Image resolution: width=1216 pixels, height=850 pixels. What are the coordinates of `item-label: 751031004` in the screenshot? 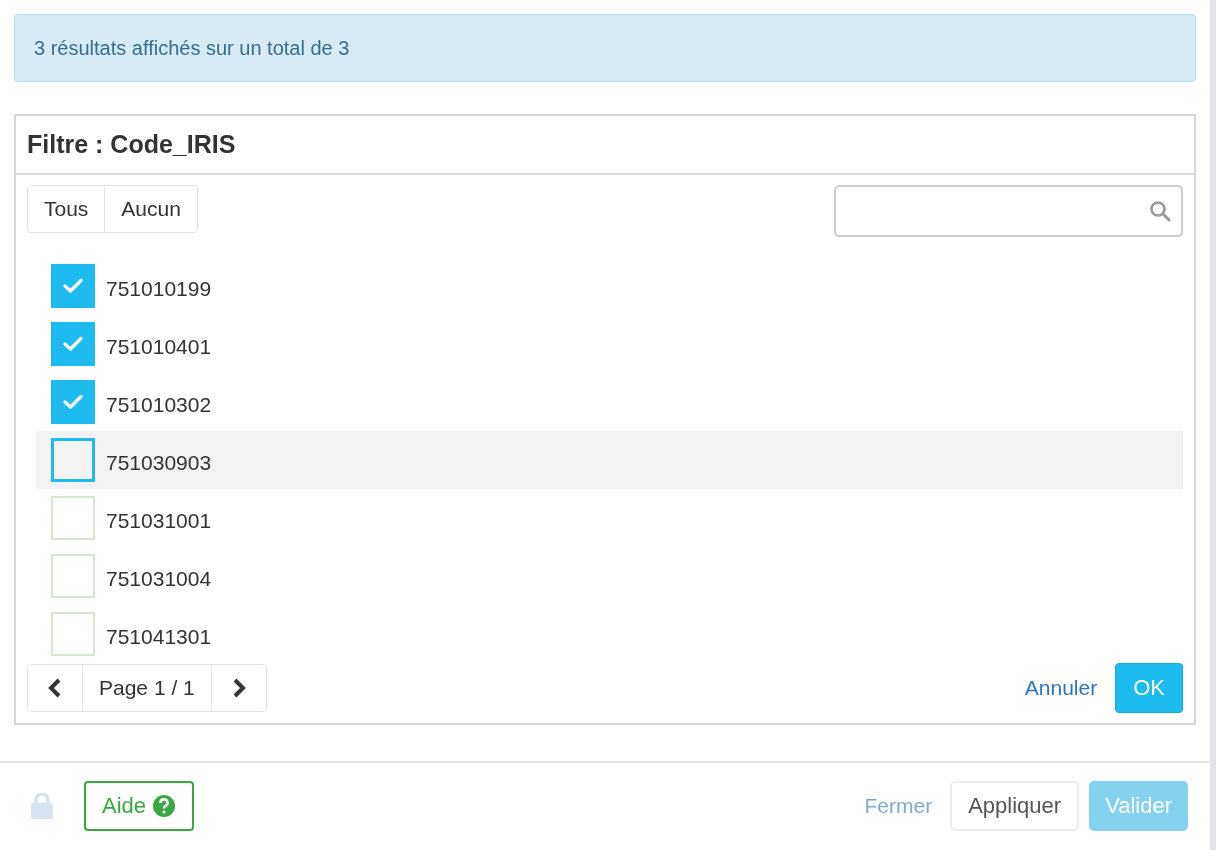 It's located at (159, 579).